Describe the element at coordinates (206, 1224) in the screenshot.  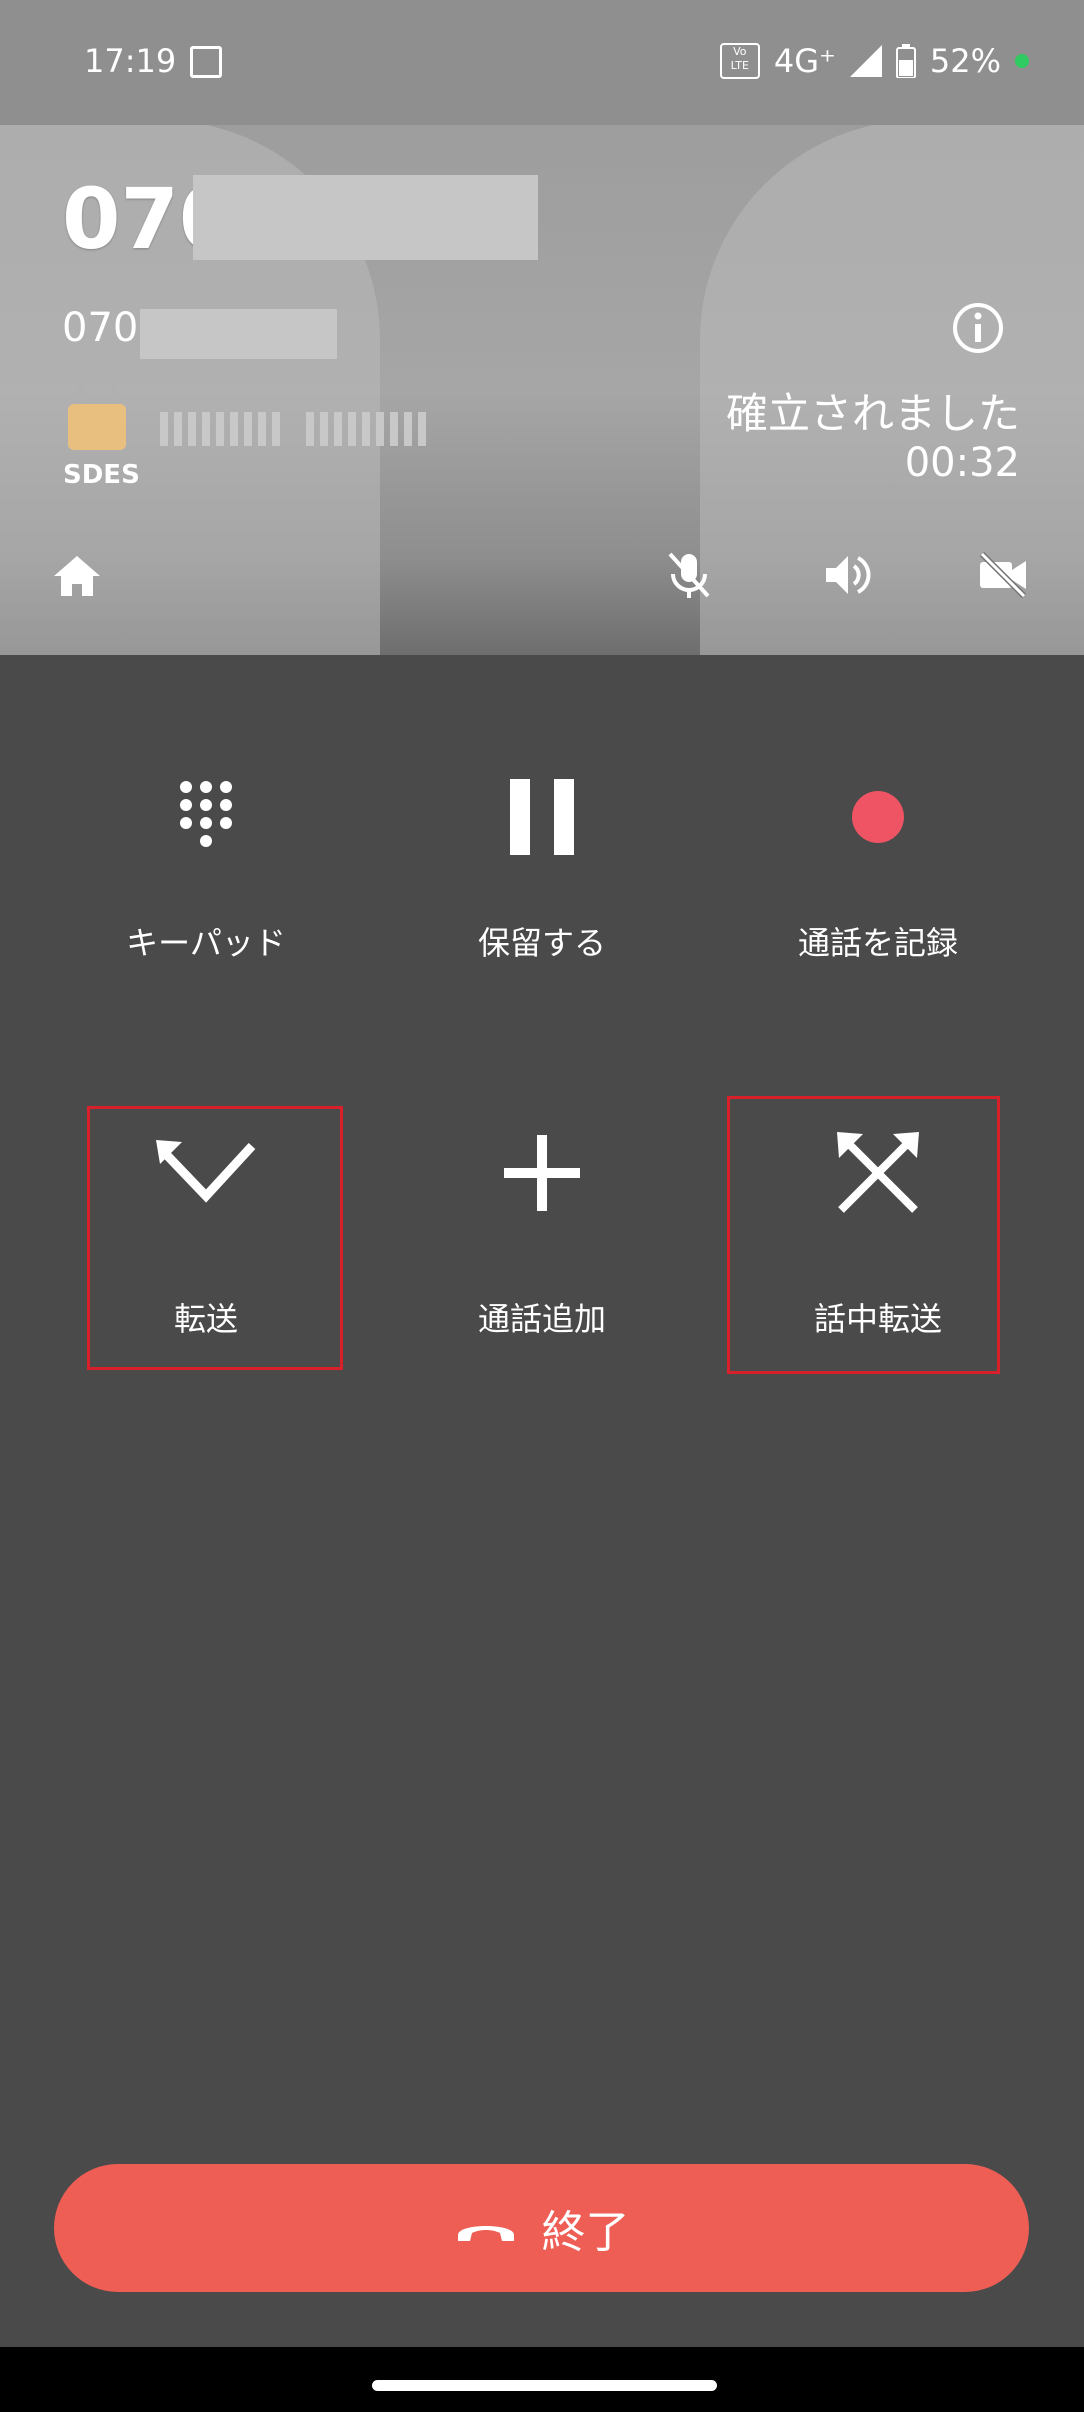
I see `transfer-button: 転送` at that location.